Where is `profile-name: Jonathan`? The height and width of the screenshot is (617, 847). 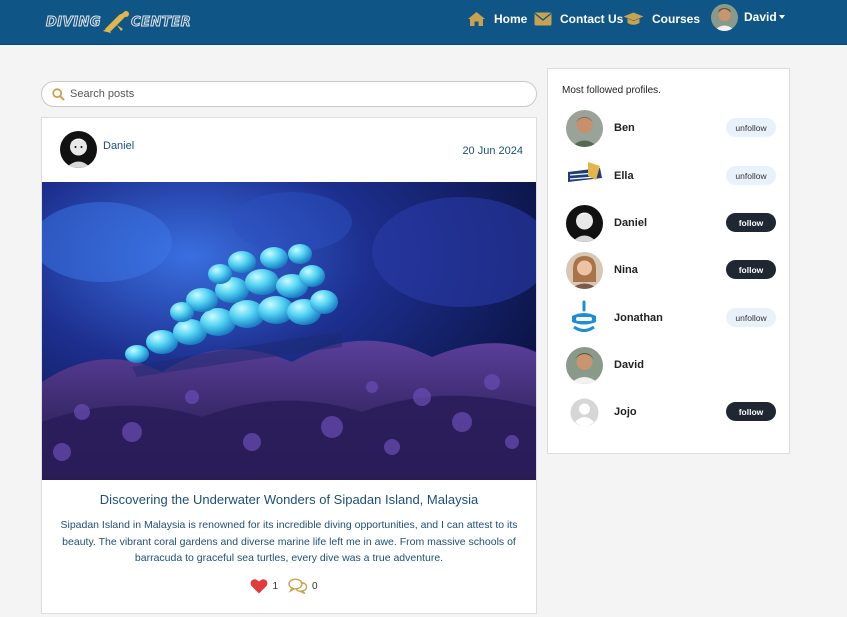
profile-name: Jonathan is located at coordinates (638, 318).